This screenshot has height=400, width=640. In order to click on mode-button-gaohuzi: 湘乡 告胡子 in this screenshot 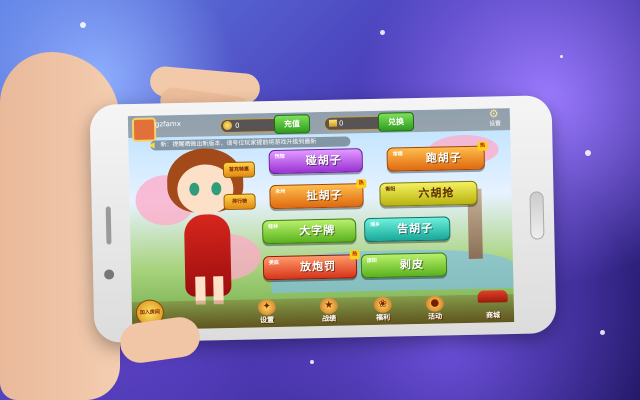, I will do `click(407, 229)`.